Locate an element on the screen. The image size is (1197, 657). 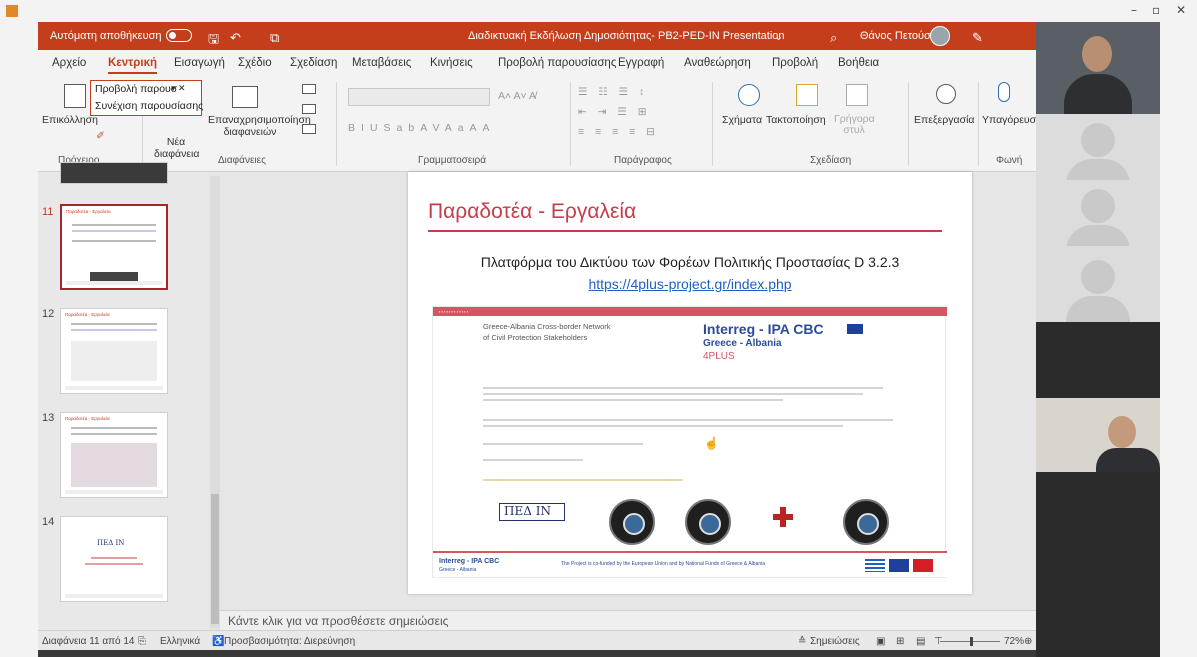
tab-transitions: Μεταβάσεις is located at coordinates (381, 63).